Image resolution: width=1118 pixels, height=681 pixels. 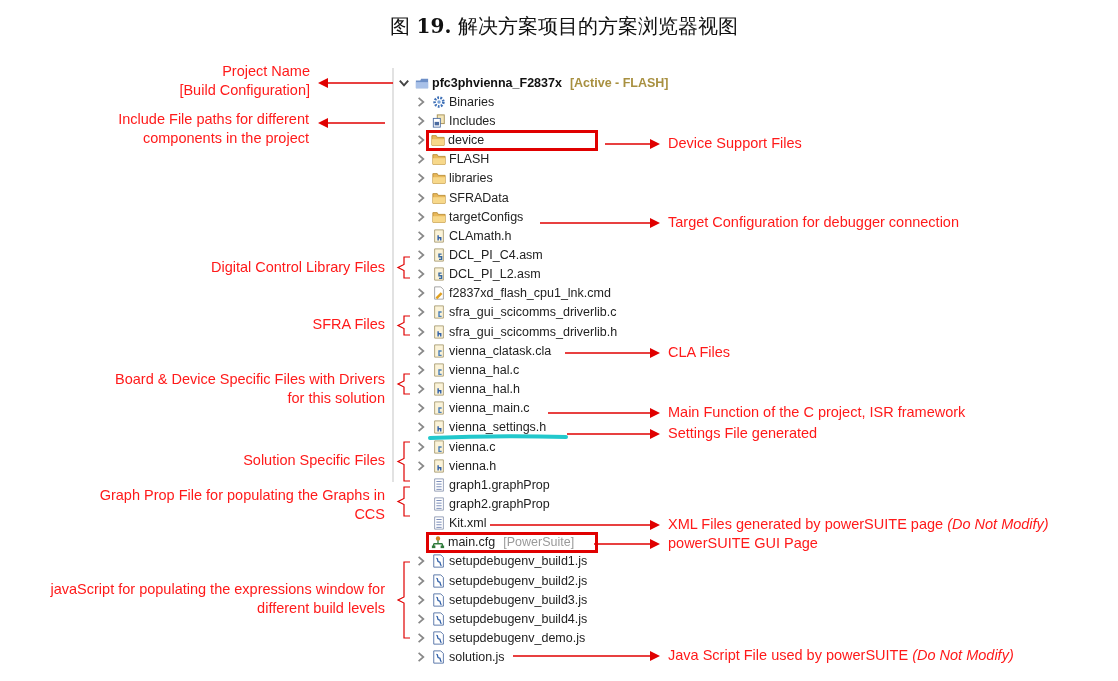 I want to click on tree-item: vienna_hal.h, so click(x=476, y=389).